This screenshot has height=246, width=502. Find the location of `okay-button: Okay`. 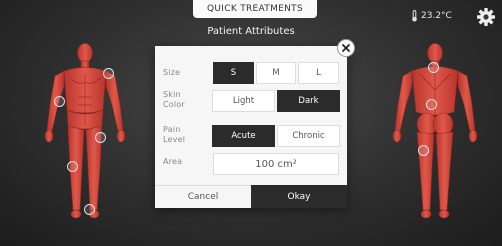

okay-button: Okay is located at coordinates (299, 196).